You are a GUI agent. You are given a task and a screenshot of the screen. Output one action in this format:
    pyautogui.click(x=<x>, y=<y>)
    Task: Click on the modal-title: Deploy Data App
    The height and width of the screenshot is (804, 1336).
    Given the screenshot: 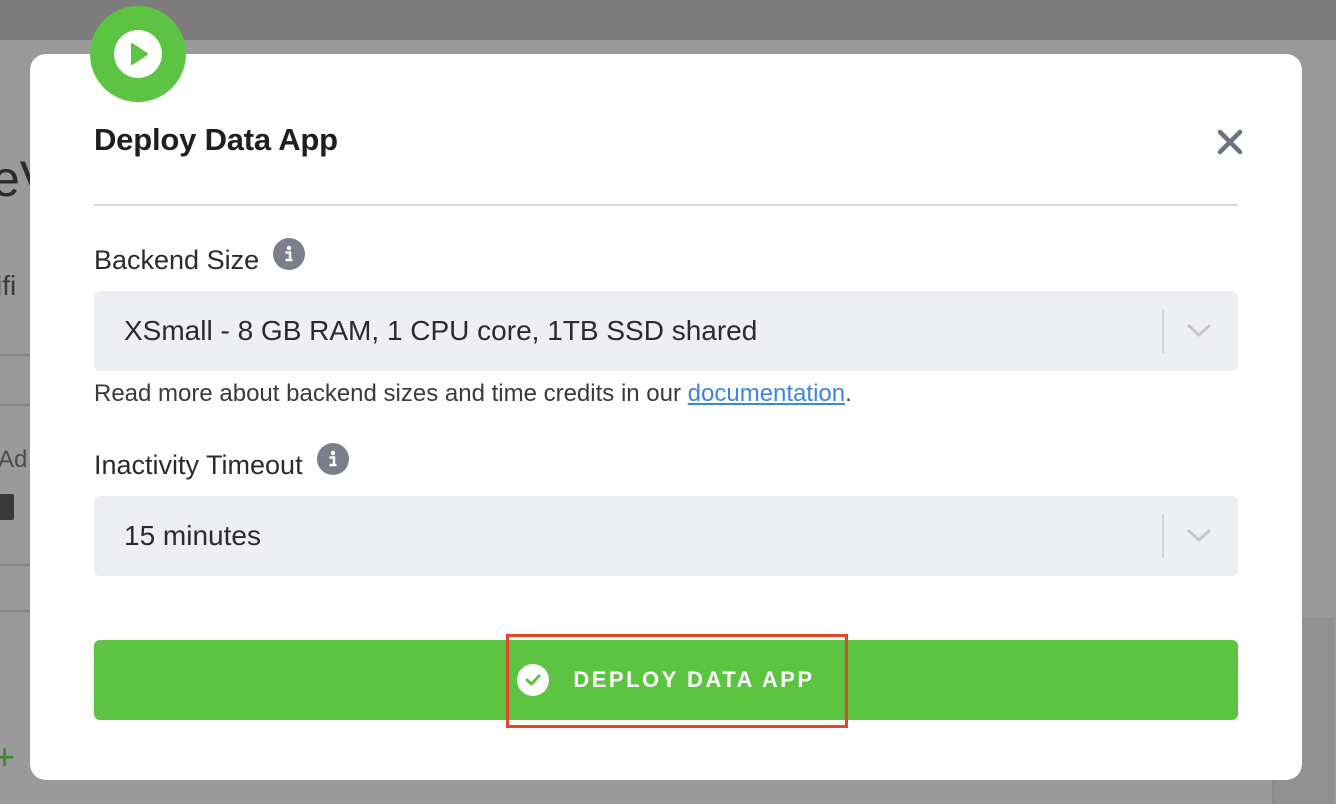 What is the action you would take?
    pyautogui.click(x=216, y=139)
    